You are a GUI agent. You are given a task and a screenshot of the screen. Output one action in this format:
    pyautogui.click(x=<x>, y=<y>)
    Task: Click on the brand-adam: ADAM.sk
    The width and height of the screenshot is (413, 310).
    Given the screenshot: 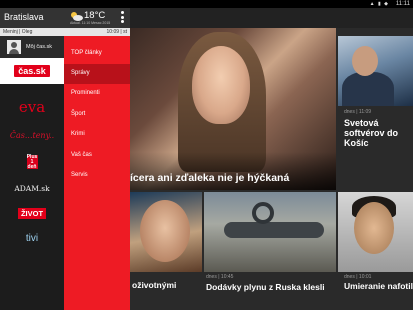 What is the action you would take?
    pyautogui.click(x=32, y=188)
    